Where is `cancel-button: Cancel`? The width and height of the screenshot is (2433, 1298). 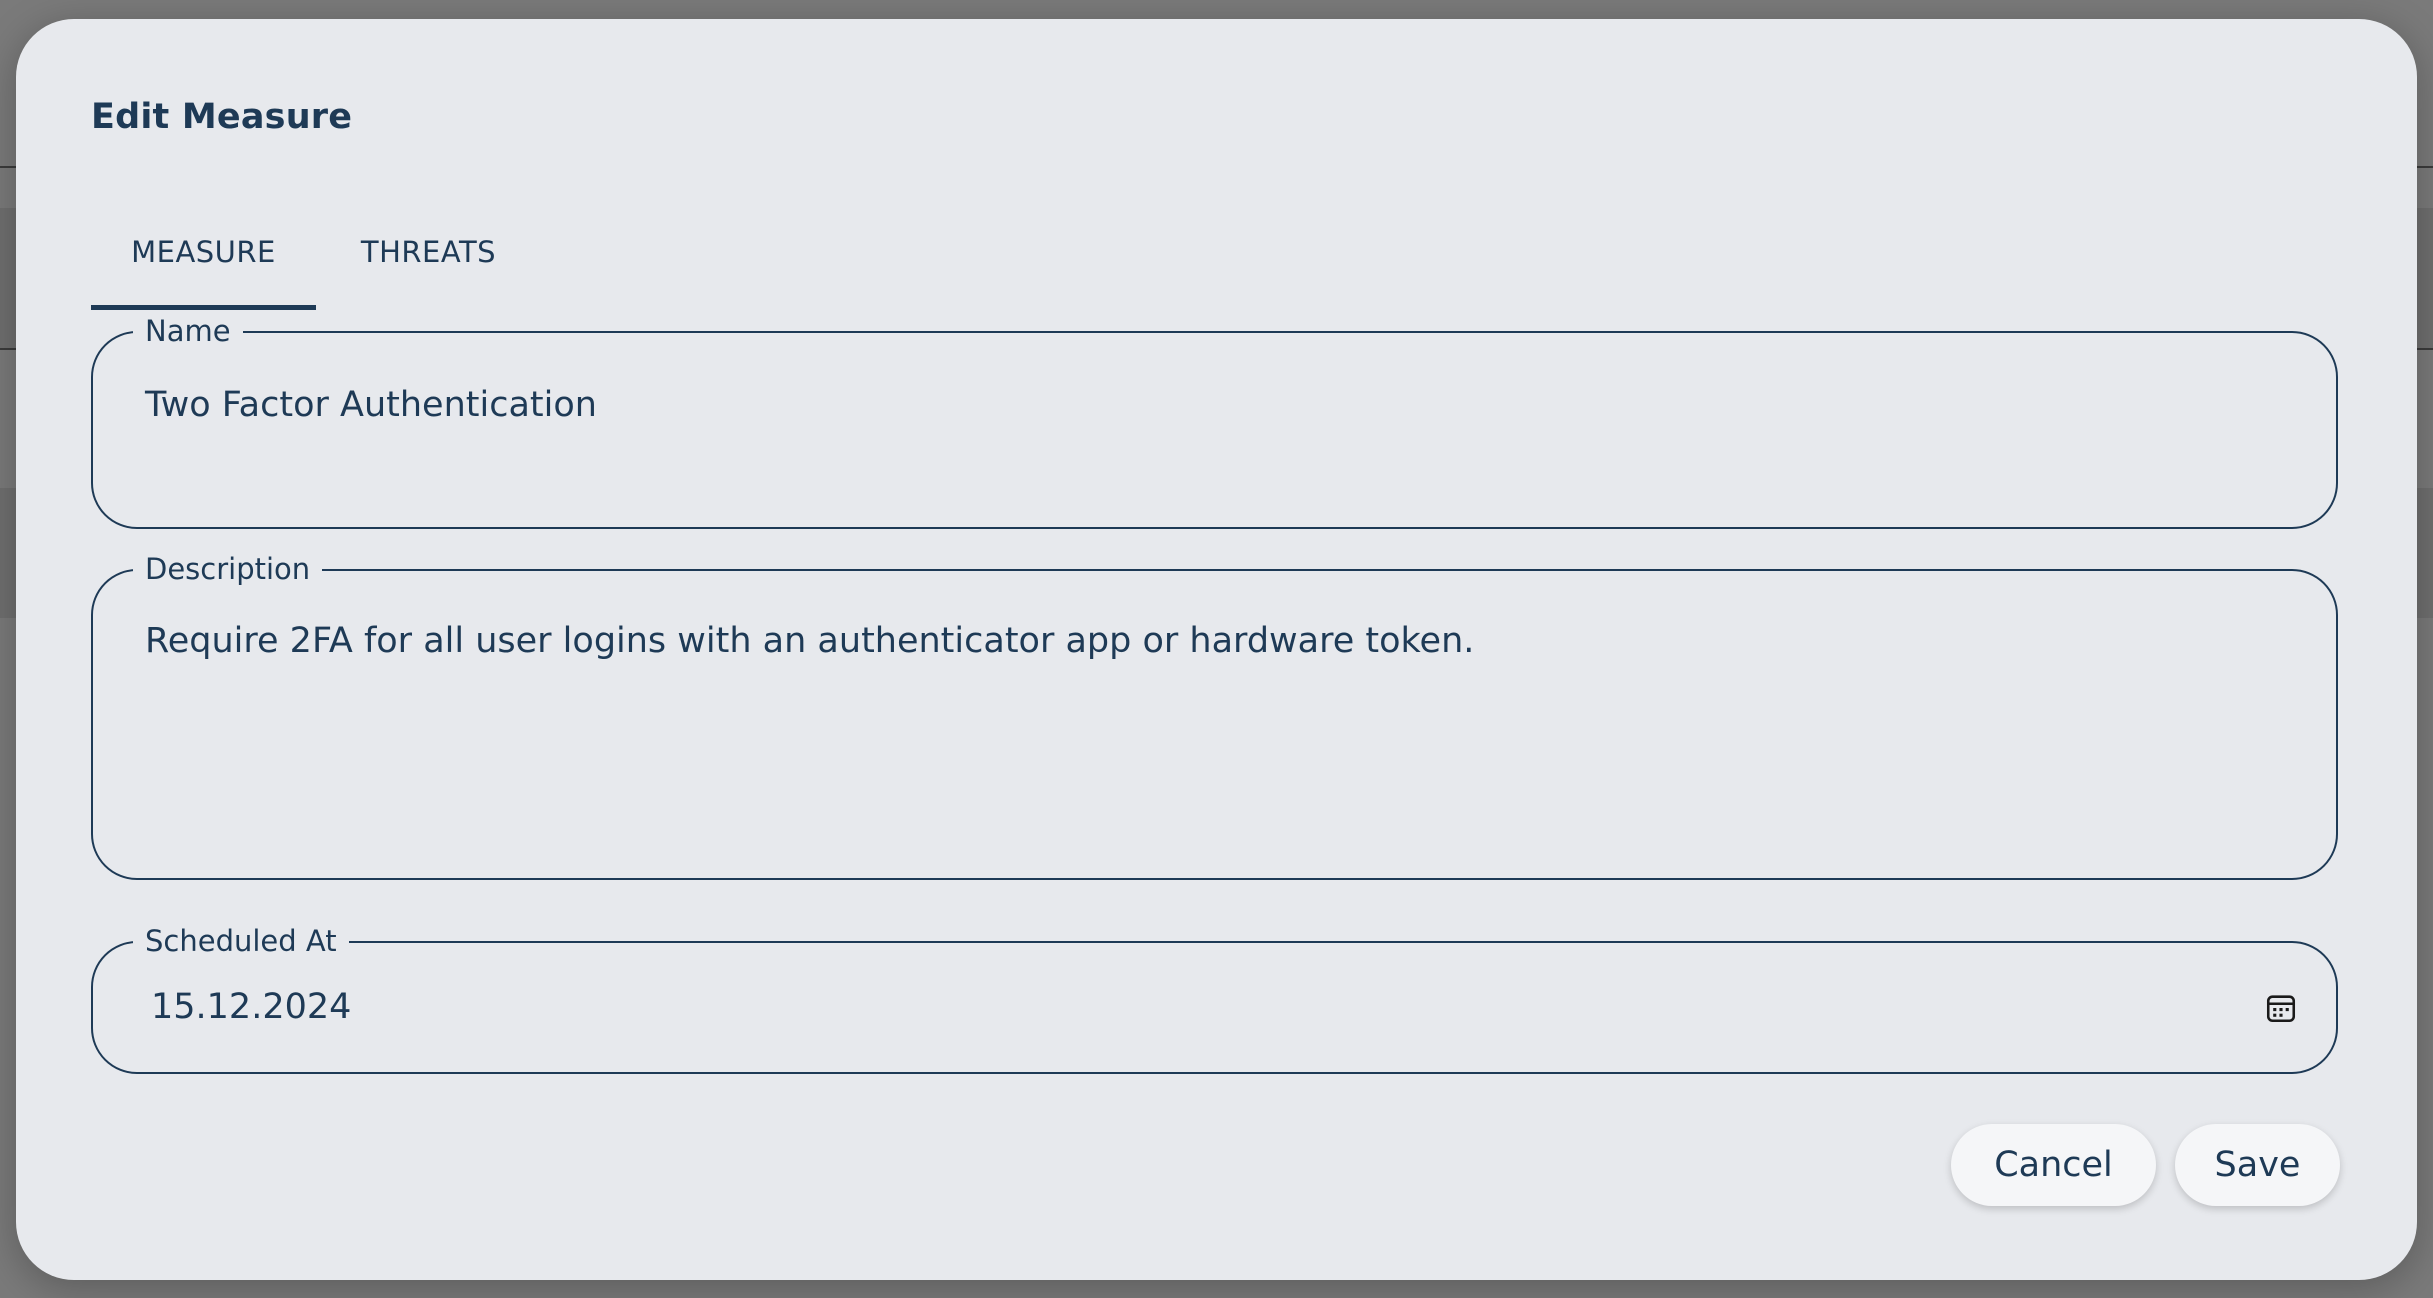 cancel-button: Cancel is located at coordinates (2053, 1165).